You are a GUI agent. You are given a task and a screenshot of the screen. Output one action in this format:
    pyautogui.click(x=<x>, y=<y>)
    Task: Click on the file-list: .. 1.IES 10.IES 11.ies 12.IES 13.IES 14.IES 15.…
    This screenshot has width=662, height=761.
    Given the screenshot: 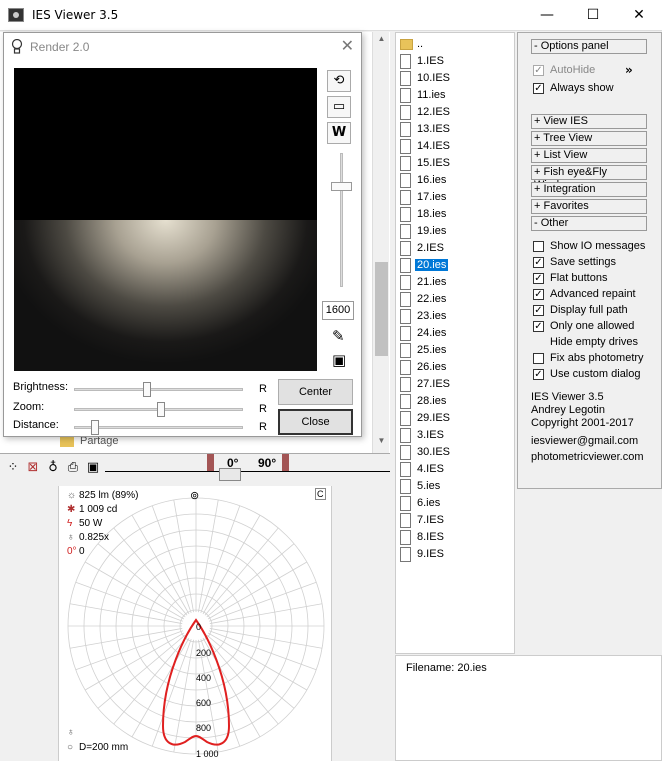 What is the action you would take?
    pyautogui.click(x=455, y=343)
    